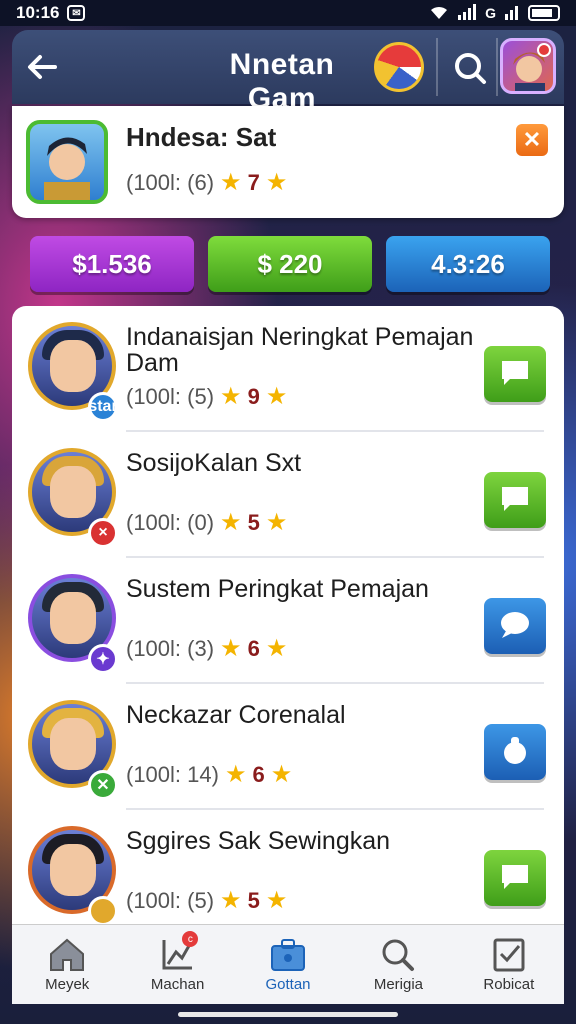 Image resolution: width=576 pixels, height=1024 pixels. Describe the element at coordinates (288, 955) in the screenshot. I see `briefcase-icon` at that location.